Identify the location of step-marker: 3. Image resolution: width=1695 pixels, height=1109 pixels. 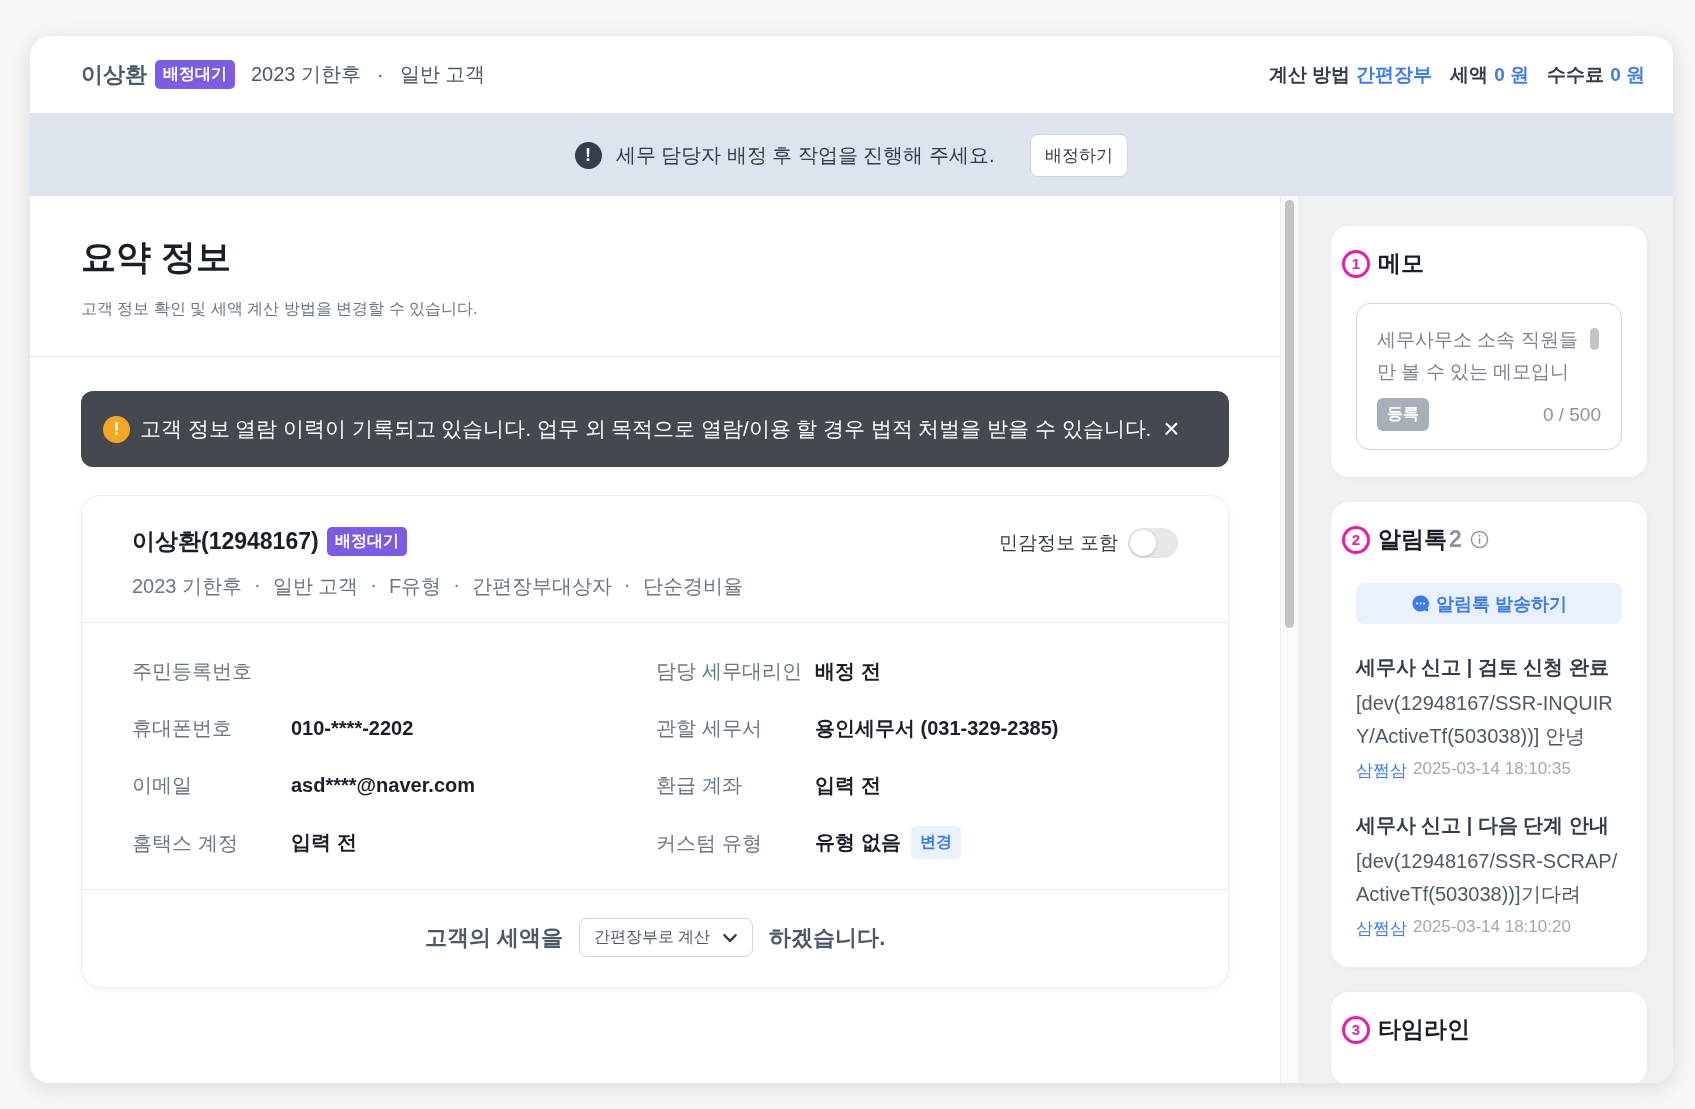
(1356, 1029).